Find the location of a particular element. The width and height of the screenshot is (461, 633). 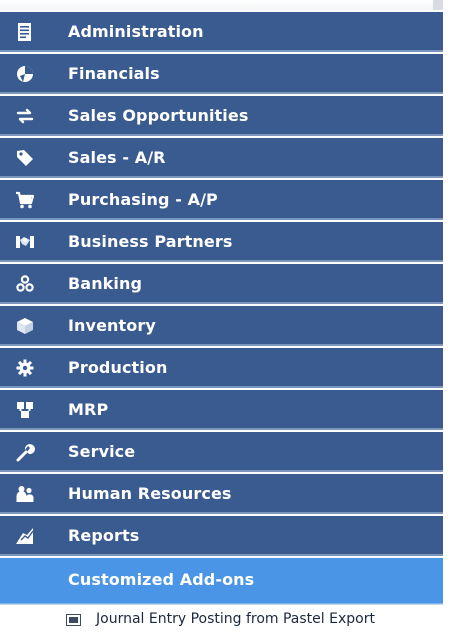

menu-item-financials: Financials is located at coordinates (221, 74).